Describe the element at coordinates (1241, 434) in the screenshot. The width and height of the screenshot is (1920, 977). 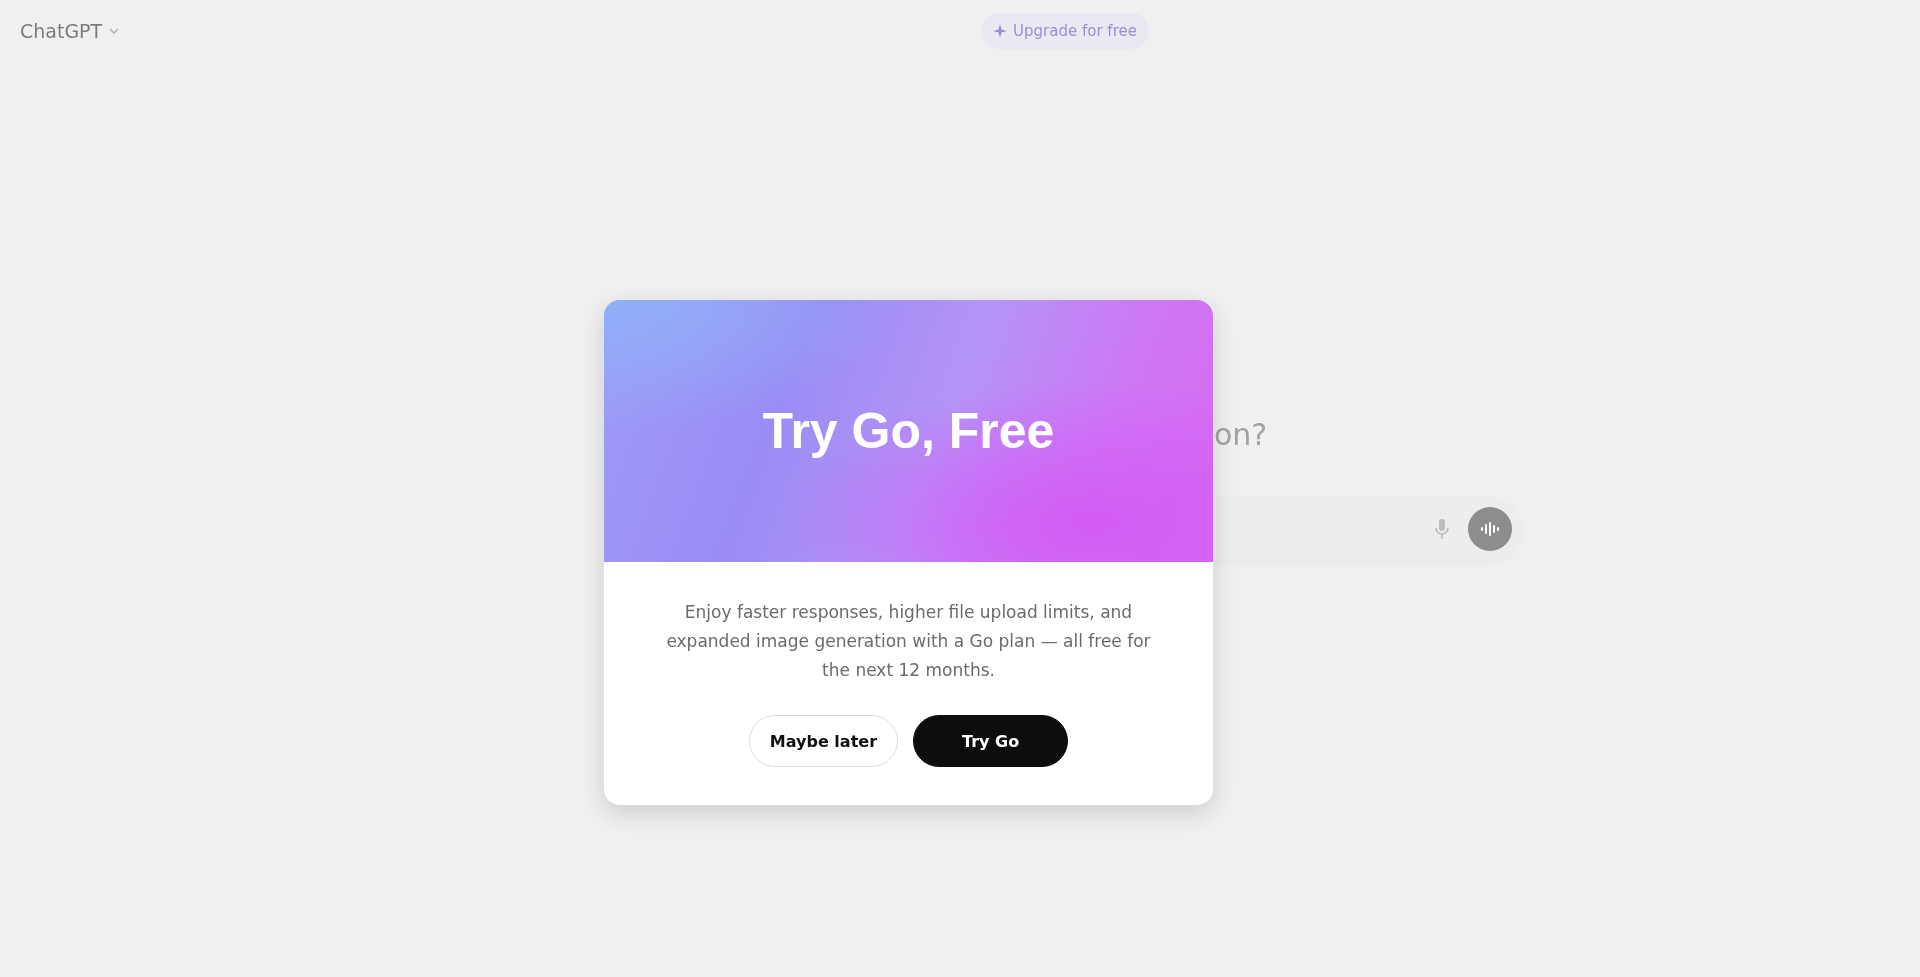
I see `heading-text: on?` at that location.